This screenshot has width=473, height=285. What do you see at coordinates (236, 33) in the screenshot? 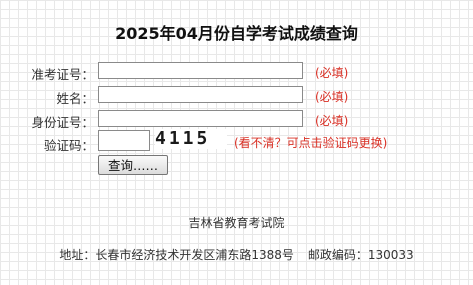
I see `page-title: 2025年04月份自学考试成绩查询` at bounding box center [236, 33].